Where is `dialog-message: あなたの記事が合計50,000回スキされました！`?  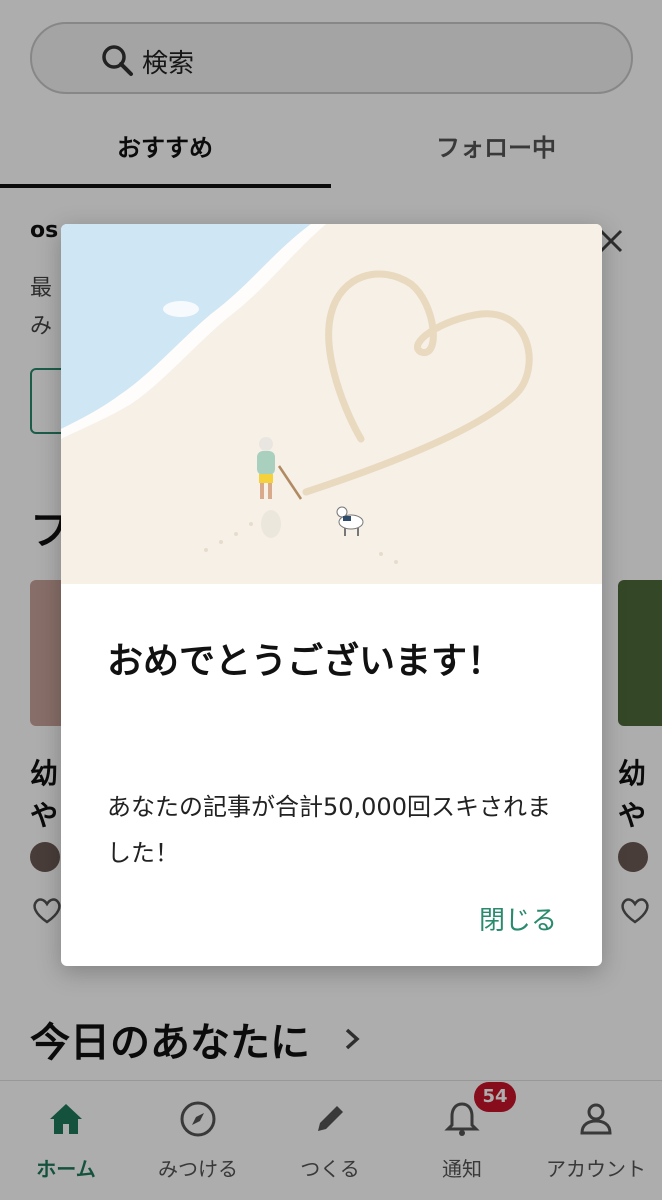 dialog-message: あなたの記事が合計50,000回スキされました！ is located at coordinates (329, 830).